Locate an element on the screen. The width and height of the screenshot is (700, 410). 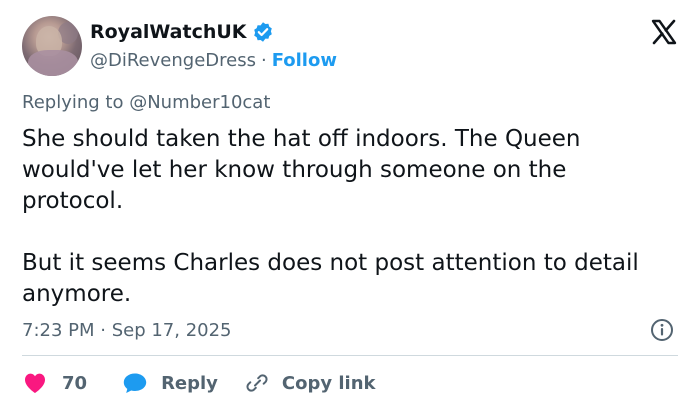
avatar-shape is located at coordinates (53, 63).